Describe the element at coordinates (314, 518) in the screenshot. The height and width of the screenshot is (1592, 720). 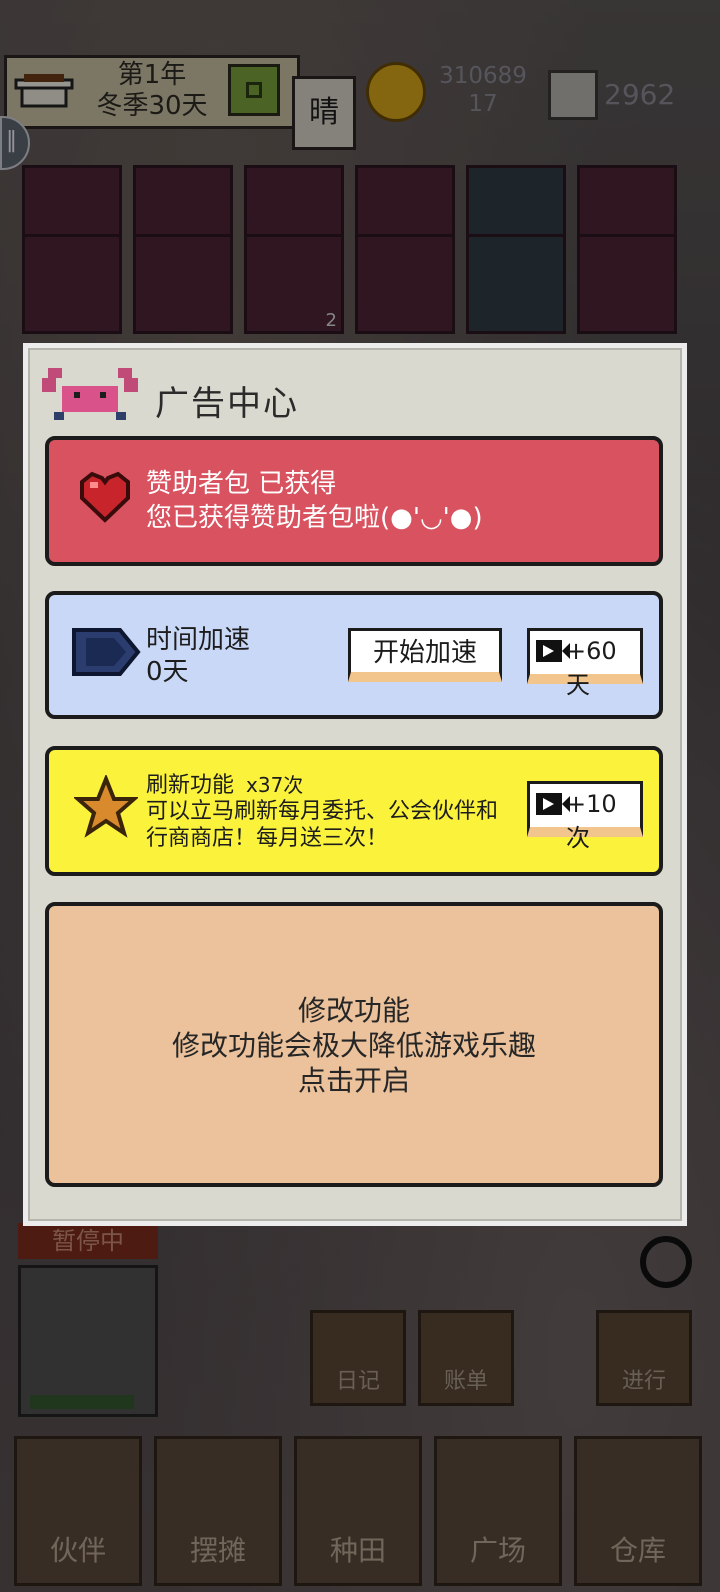
I see `sponsor-message: 您已获得赞助者包啦(●'◡'●)` at that location.